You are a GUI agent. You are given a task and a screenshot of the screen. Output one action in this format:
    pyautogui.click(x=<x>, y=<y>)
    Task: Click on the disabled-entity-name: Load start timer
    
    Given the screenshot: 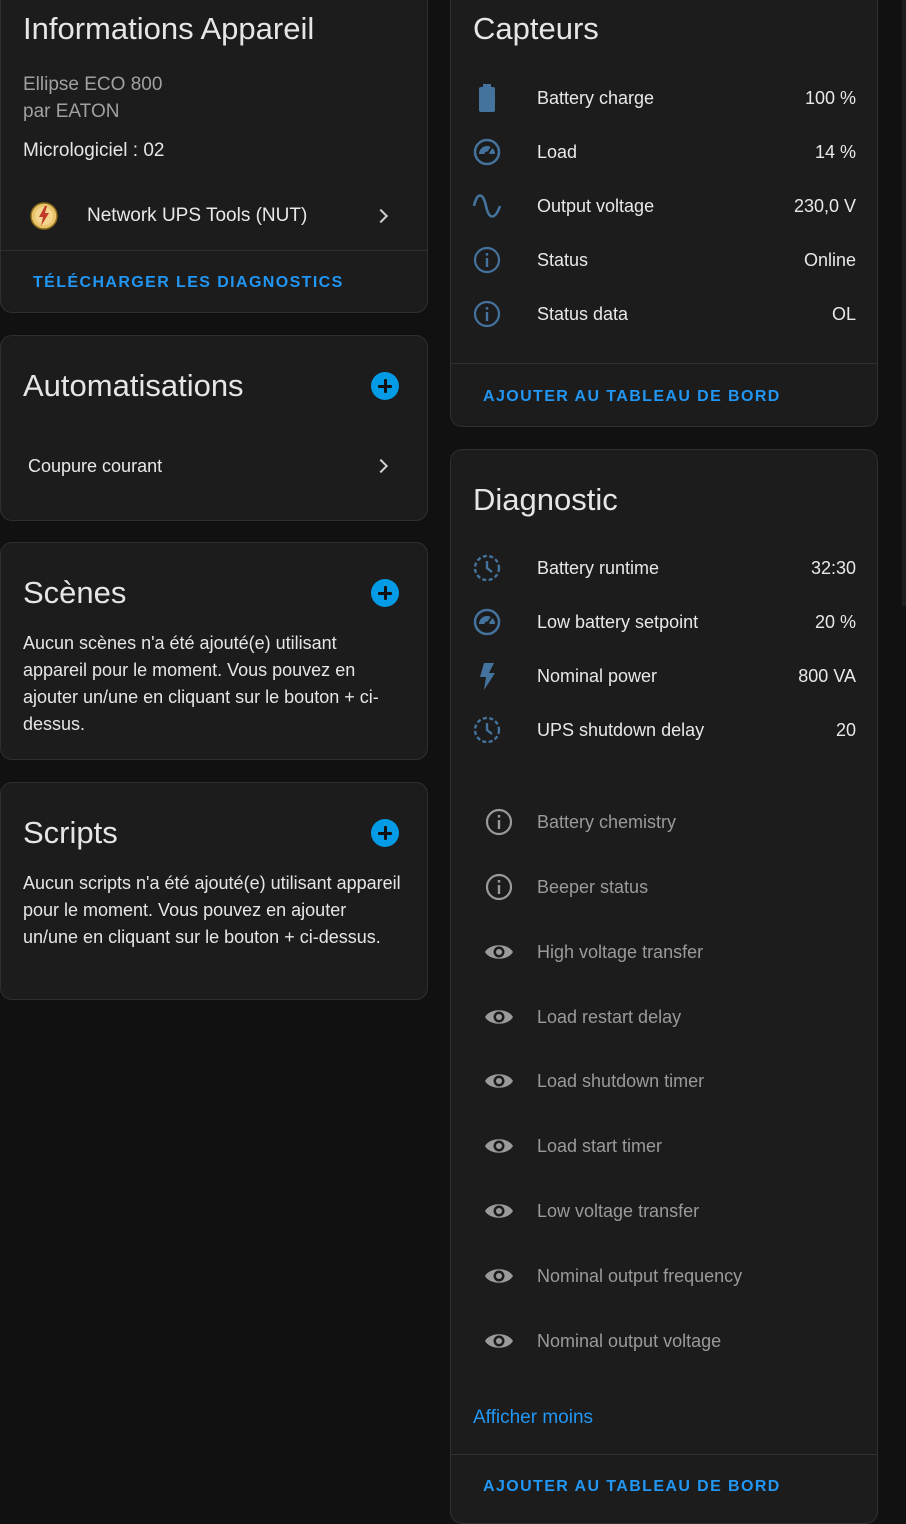 What is the action you would take?
    pyautogui.click(x=600, y=1146)
    